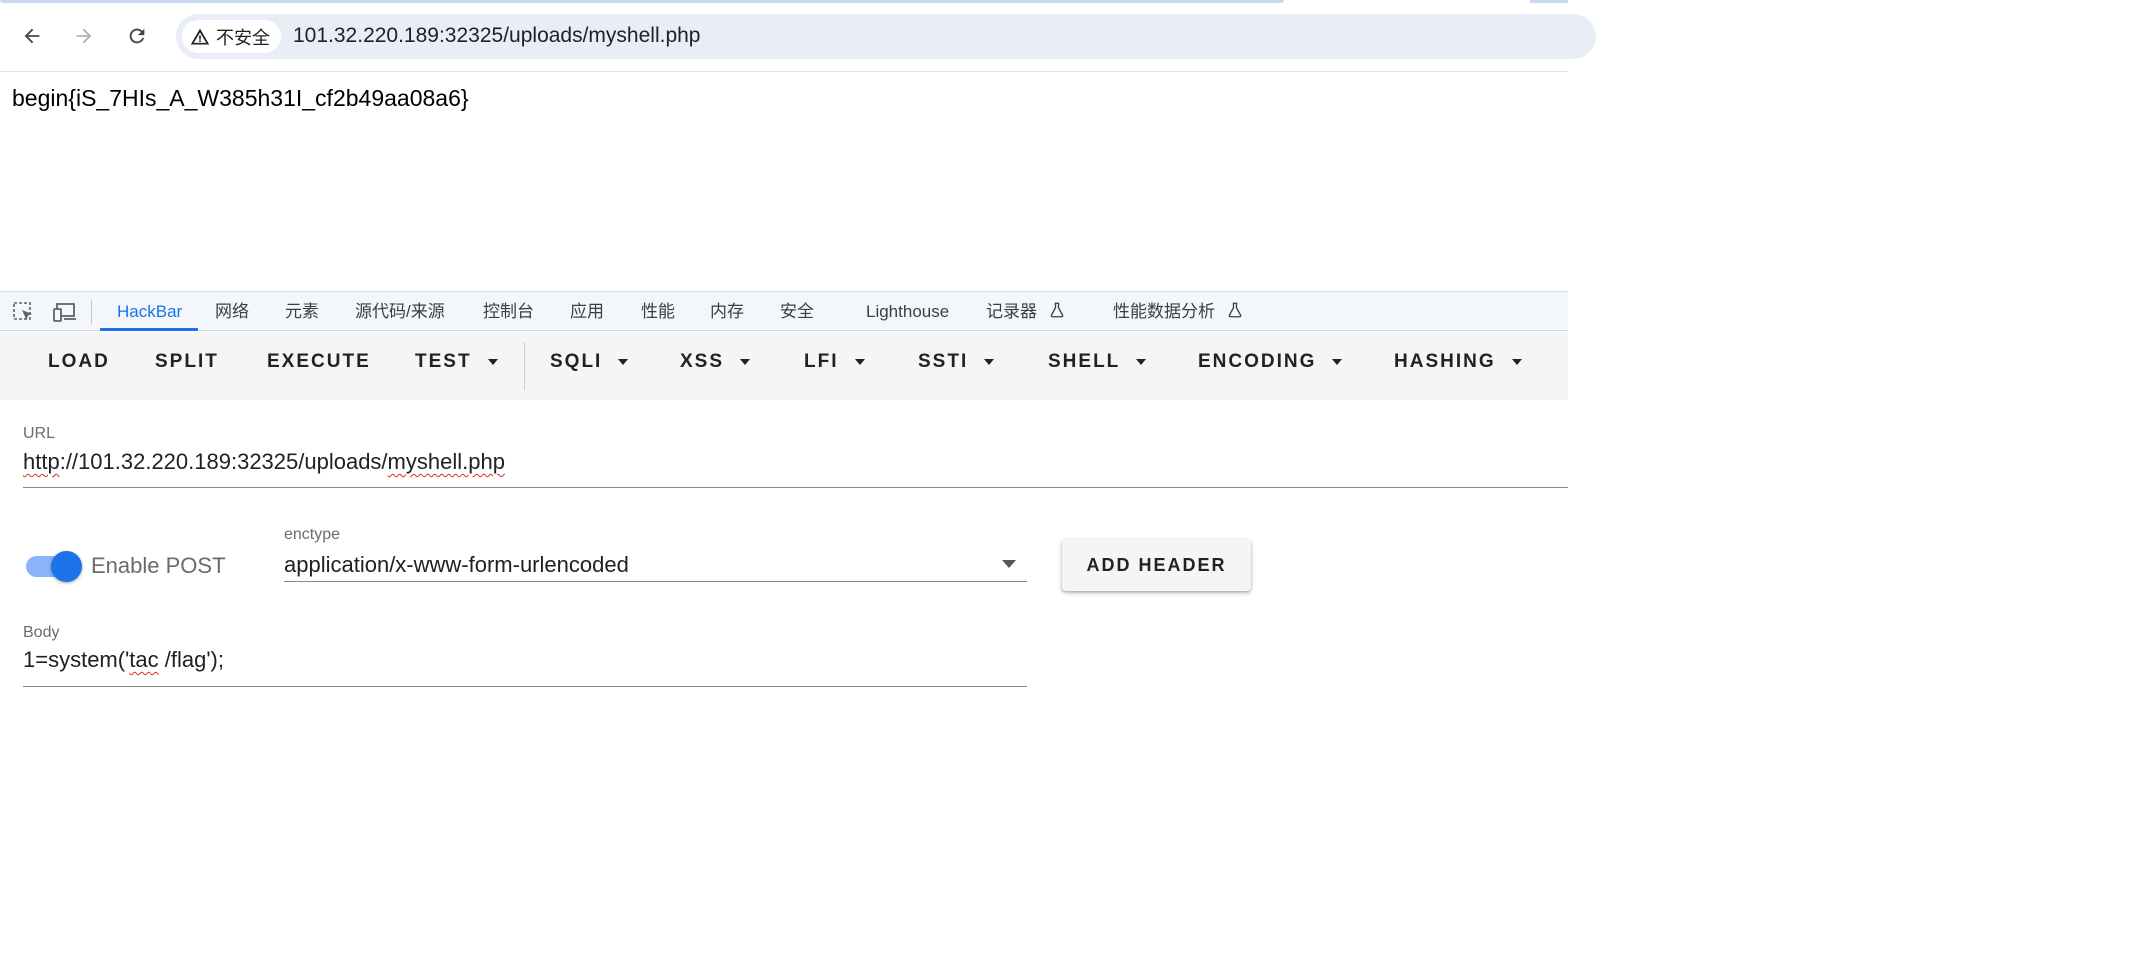  I want to click on body-text-part: /flag');, so click(191, 659).